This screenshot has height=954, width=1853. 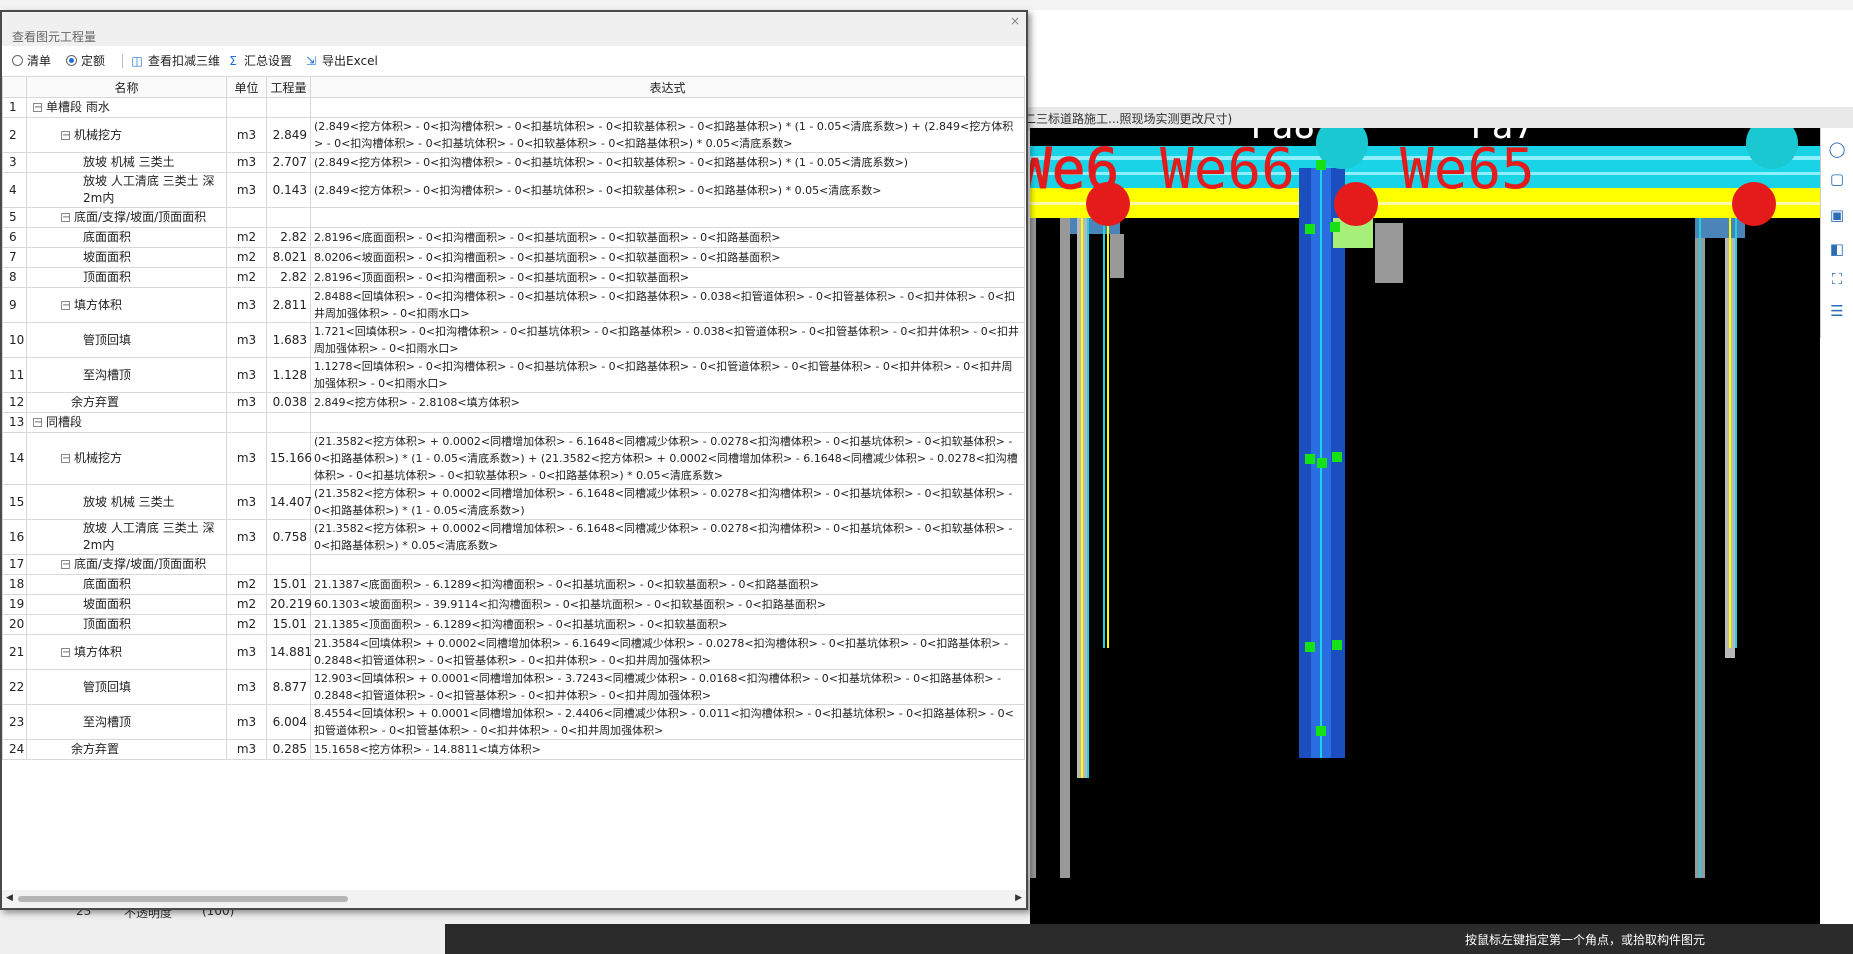 What do you see at coordinates (288, 237) in the screenshot?
I see `row-qty: 2.82` at bounding box center [288, 237].